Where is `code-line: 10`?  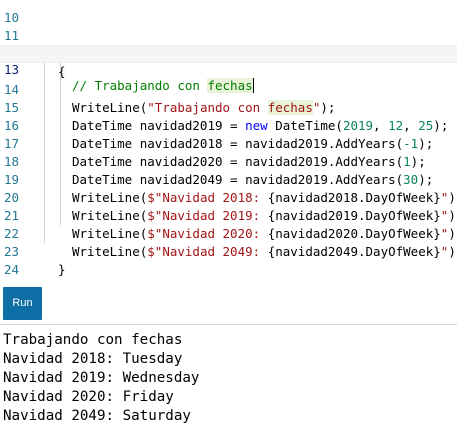 code-line: 10 is located at coordinates (228, 12).